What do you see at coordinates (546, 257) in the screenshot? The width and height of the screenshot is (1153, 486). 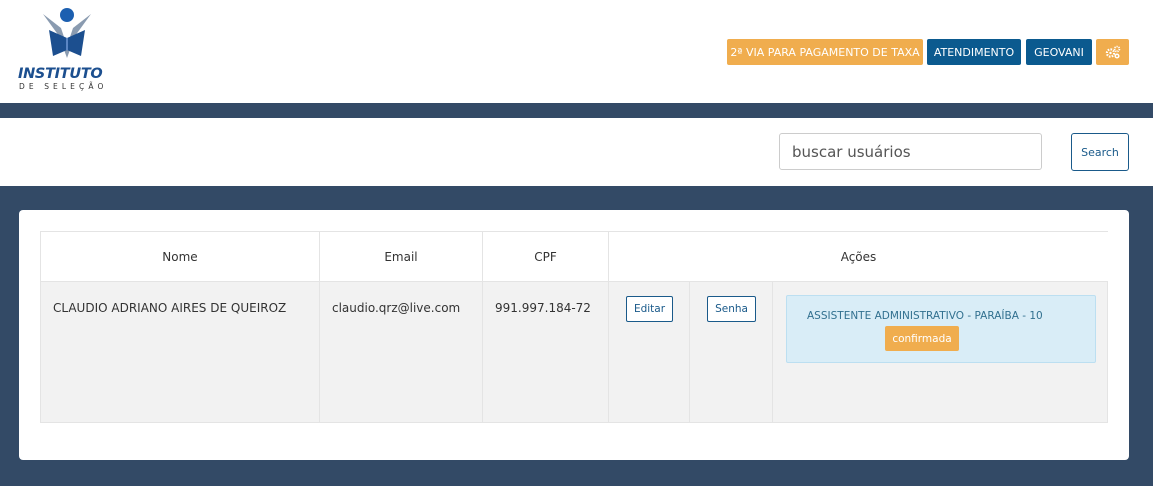 I see `column-header-cpf: CPF` at bounding box center [546, 257].